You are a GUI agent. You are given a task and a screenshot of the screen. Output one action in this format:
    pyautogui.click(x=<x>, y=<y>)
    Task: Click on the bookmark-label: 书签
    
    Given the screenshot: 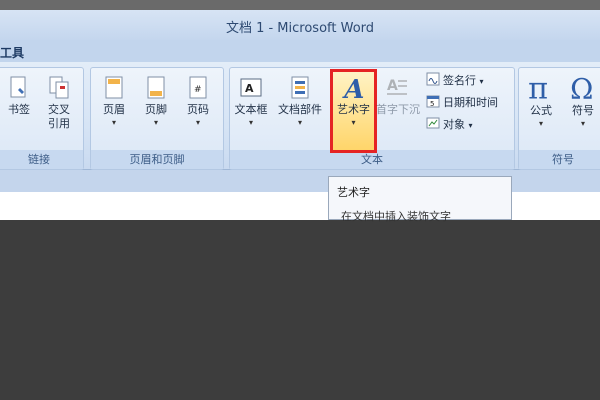 What is the action you would take?
    pyautogui.click(x=19, y=109)
    